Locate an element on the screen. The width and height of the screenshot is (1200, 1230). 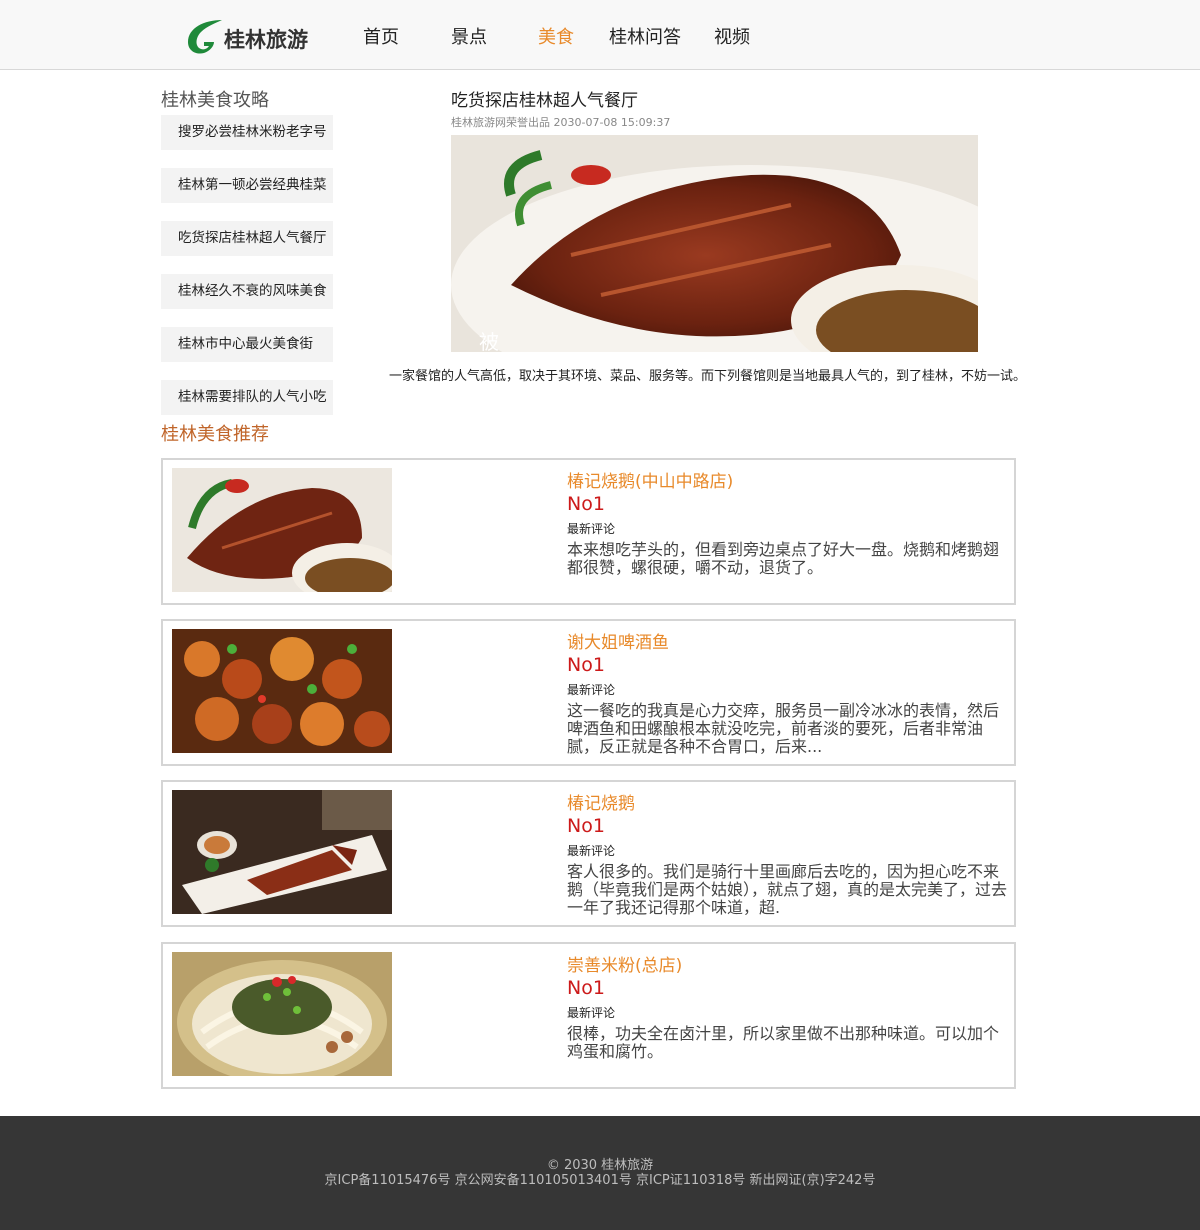
restaurant-name: 椿记烧鹅(中山中路店) is located at coordinates (650, 479).